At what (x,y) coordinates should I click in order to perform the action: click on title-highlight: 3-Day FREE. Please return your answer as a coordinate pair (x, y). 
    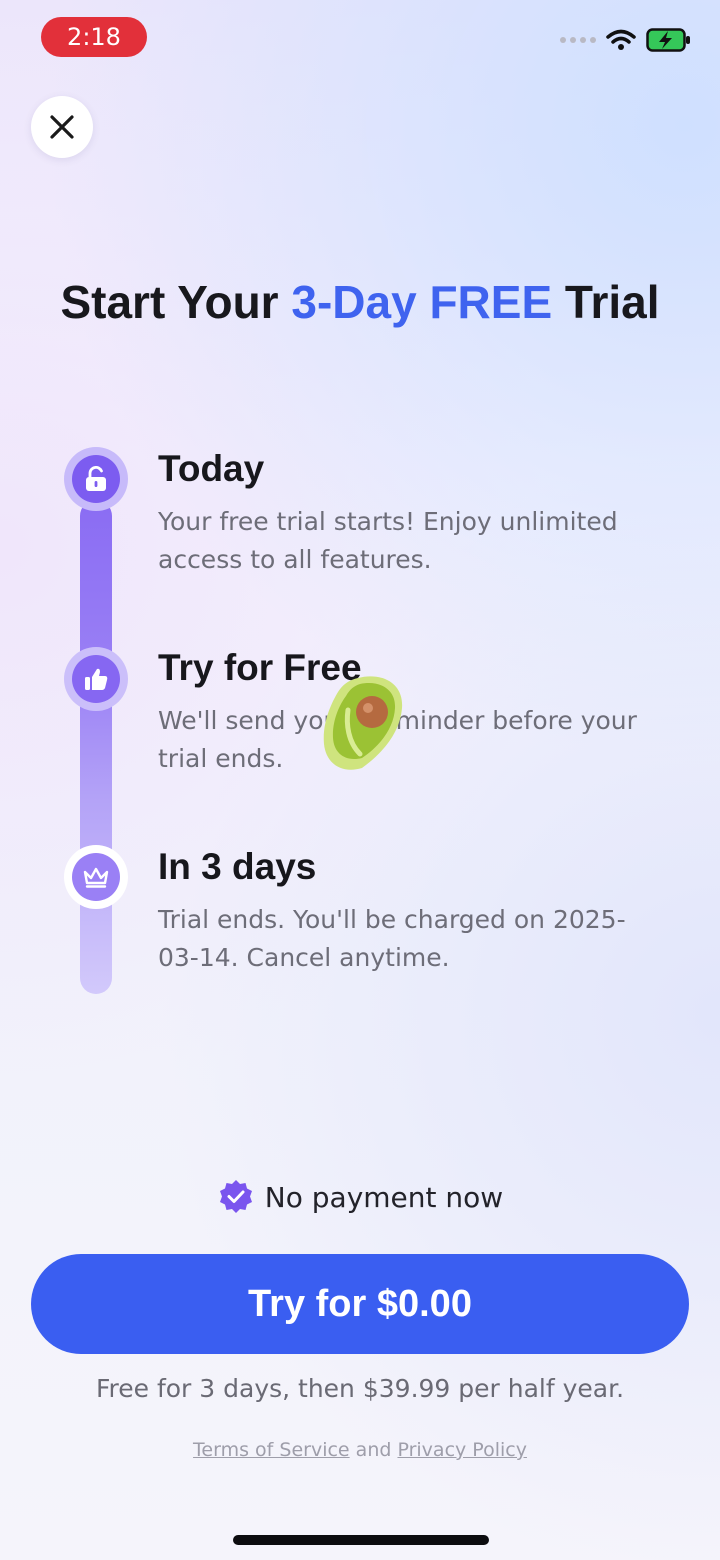
    Looking at the image, I should click on (422, 302).